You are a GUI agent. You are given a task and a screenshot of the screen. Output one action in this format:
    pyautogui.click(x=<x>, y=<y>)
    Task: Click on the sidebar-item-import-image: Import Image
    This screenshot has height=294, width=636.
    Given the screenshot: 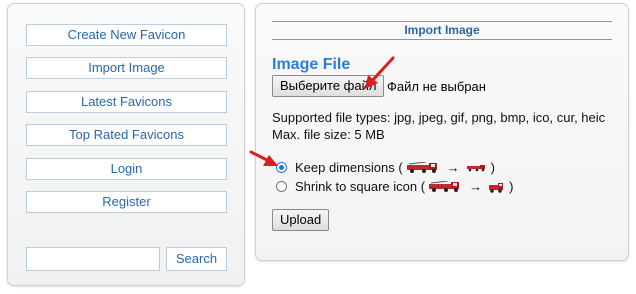 What is the action you would take?
    pyautogui.click(x=126, y=68)
    